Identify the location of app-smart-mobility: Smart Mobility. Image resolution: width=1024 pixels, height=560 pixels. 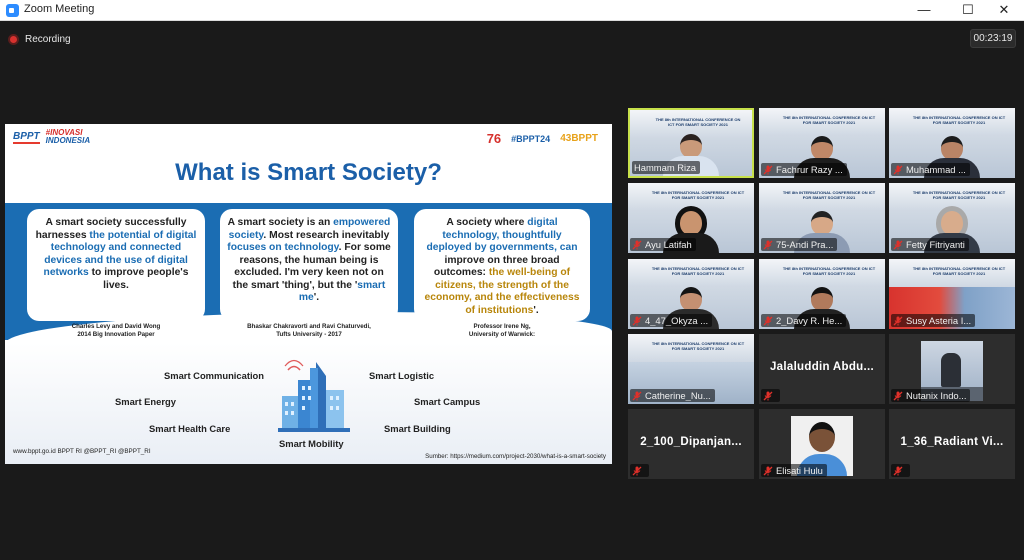
(311, 443).